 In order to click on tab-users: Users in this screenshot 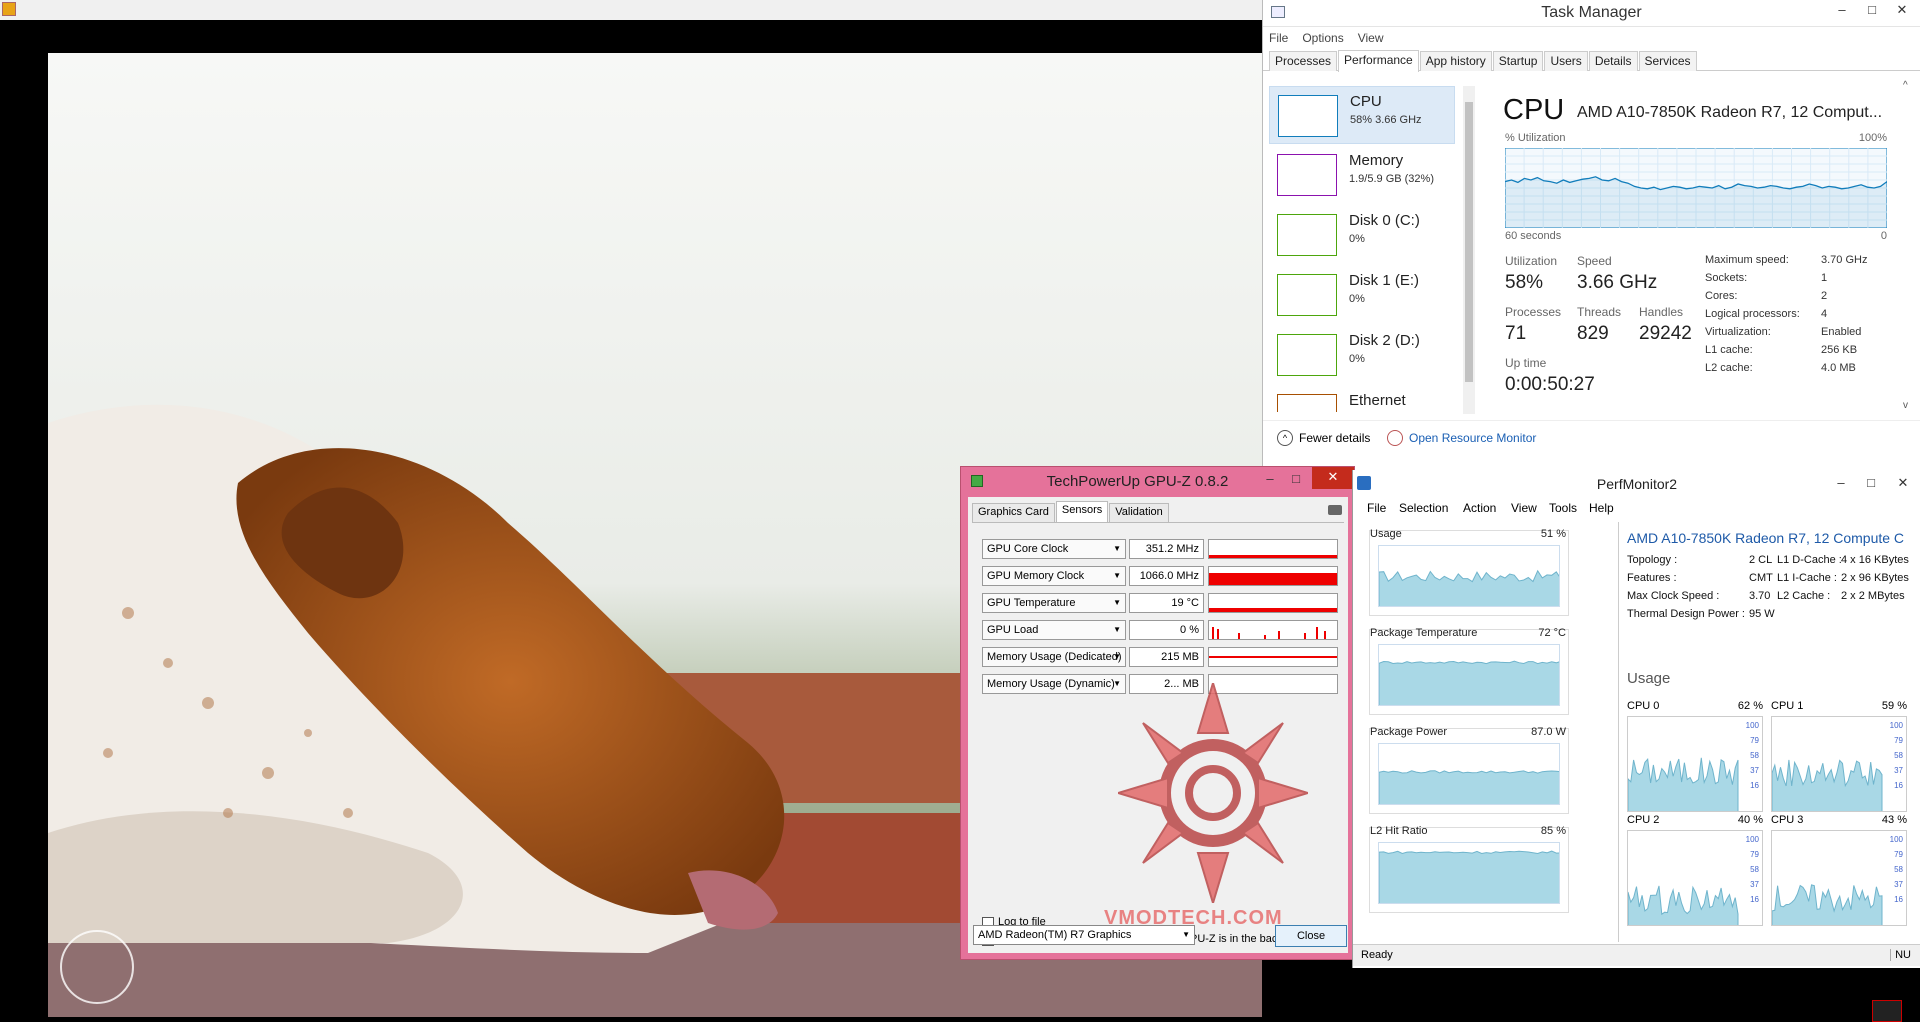, I will do `click(1566, 61)`.